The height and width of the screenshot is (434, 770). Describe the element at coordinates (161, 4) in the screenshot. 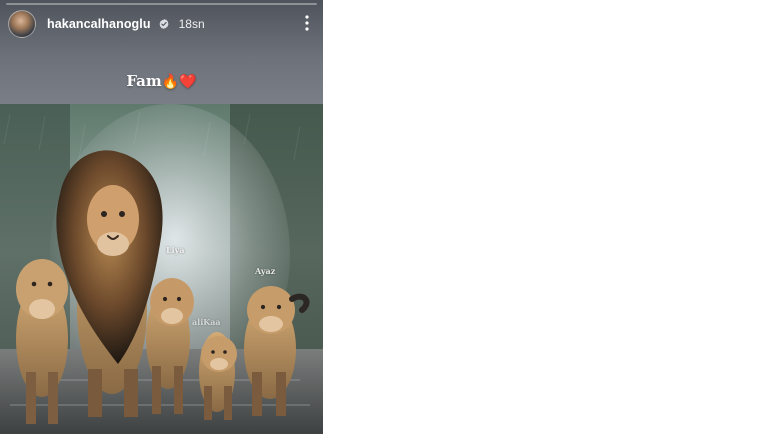

I see `story-progress-bar` at that location.